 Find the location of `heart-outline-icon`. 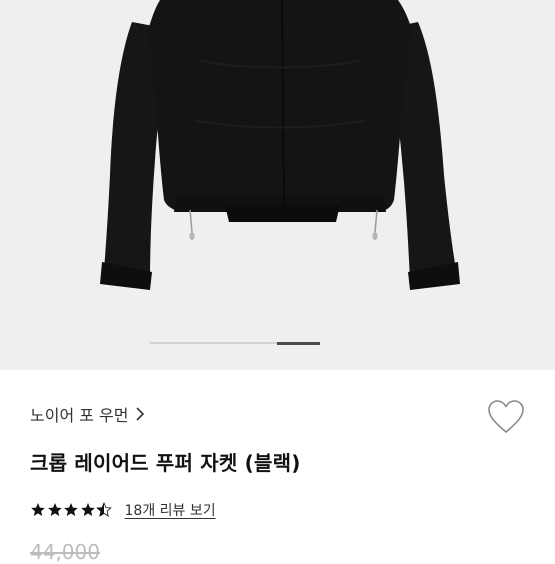

heart-outline-icon is located at coordinates (506, 417).